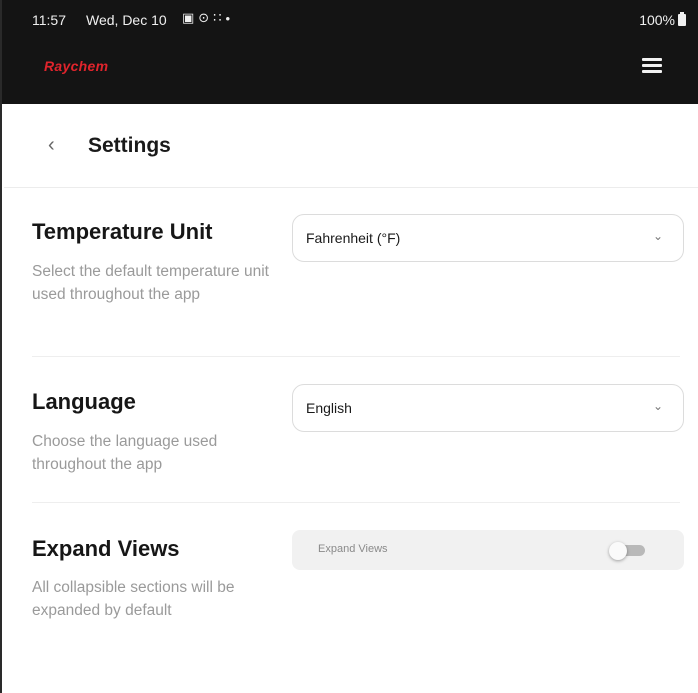  What do you see at coordinates (488, 408) in the screenshot?
I see `language-select: English ⌄` at bounding box center [488, 408].